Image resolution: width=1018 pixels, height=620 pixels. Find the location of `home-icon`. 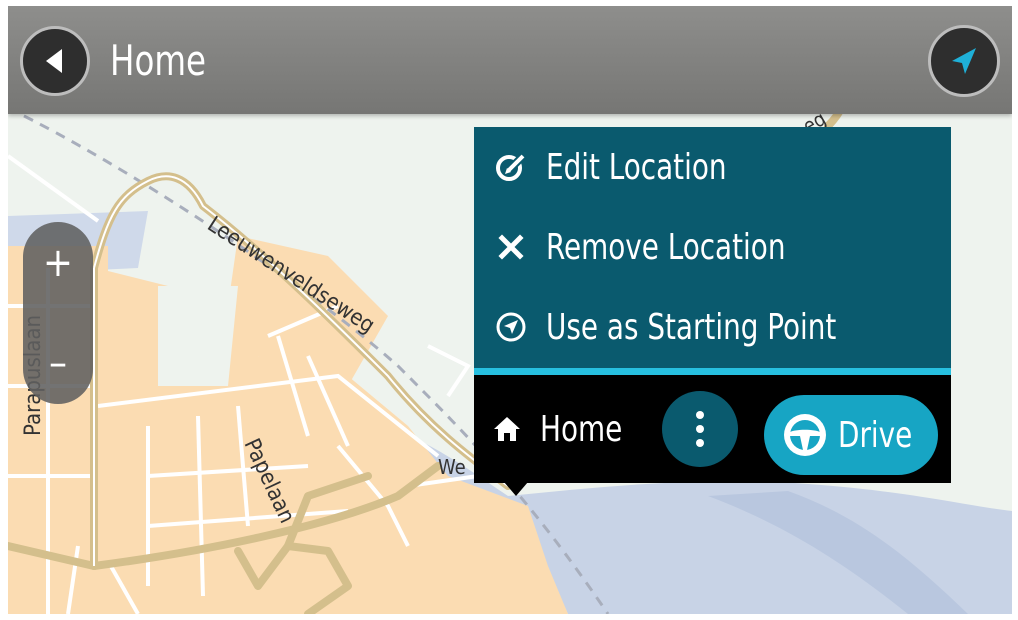

home-icon is located at coordinates (507, 429).